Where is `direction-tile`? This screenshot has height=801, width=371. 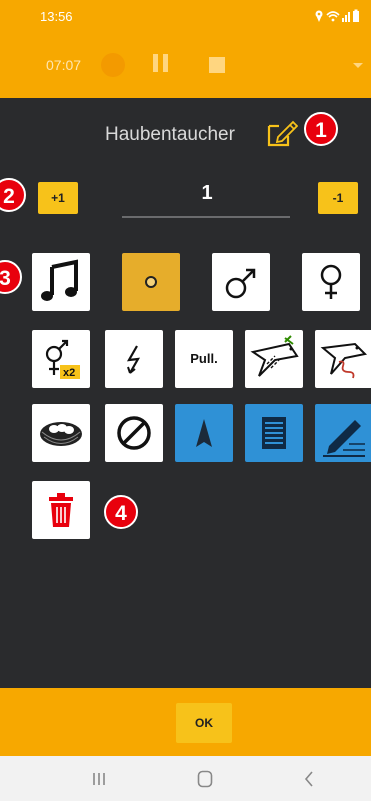 direction-tile is located at coordinates (204, 433).